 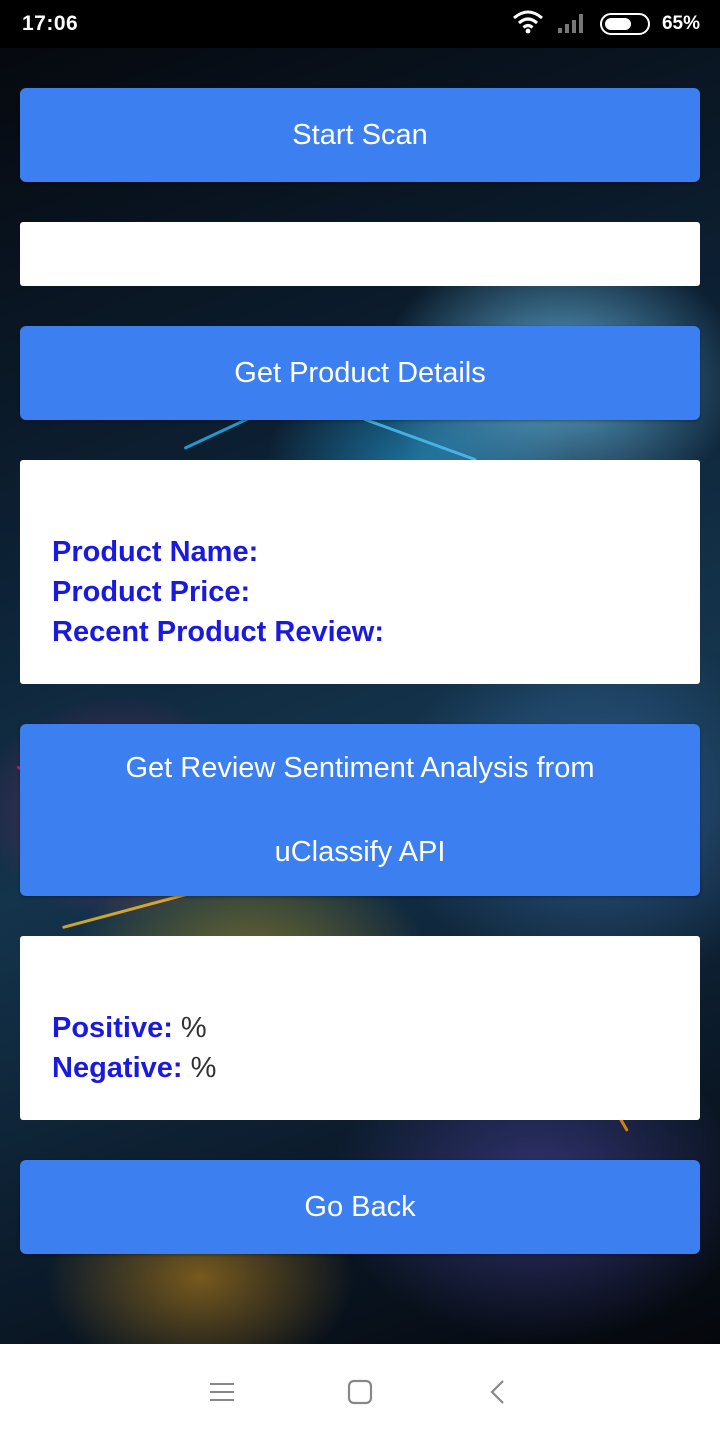 I want to click on product-review-label: Recent Product Review:, so click(x=218, y=632).